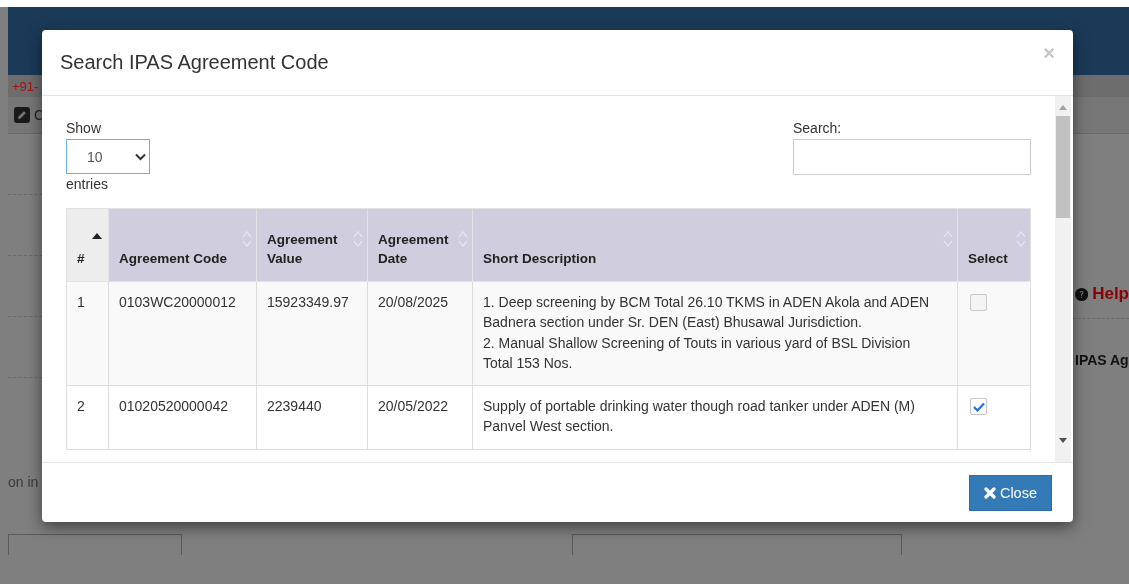  What do you see at coordinates (312, 245) in the screenshot?
I see `column-header: Agreement Value` at bounding box center [312, 245].